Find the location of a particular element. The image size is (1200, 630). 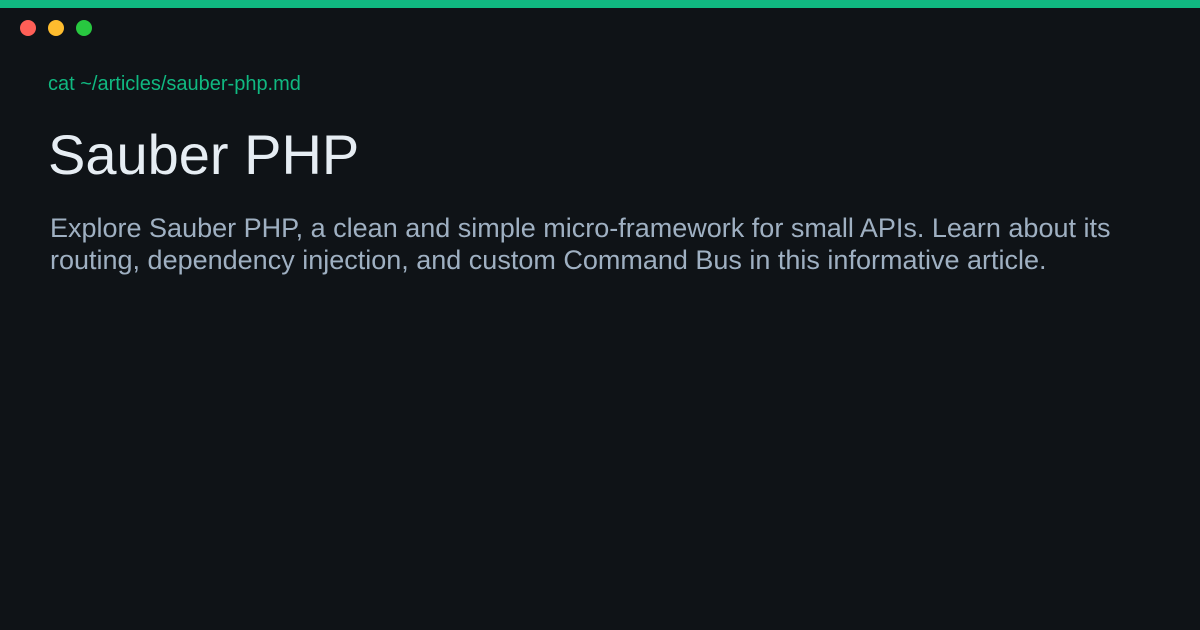

close-window-icon is located at coordinates (28, 28).